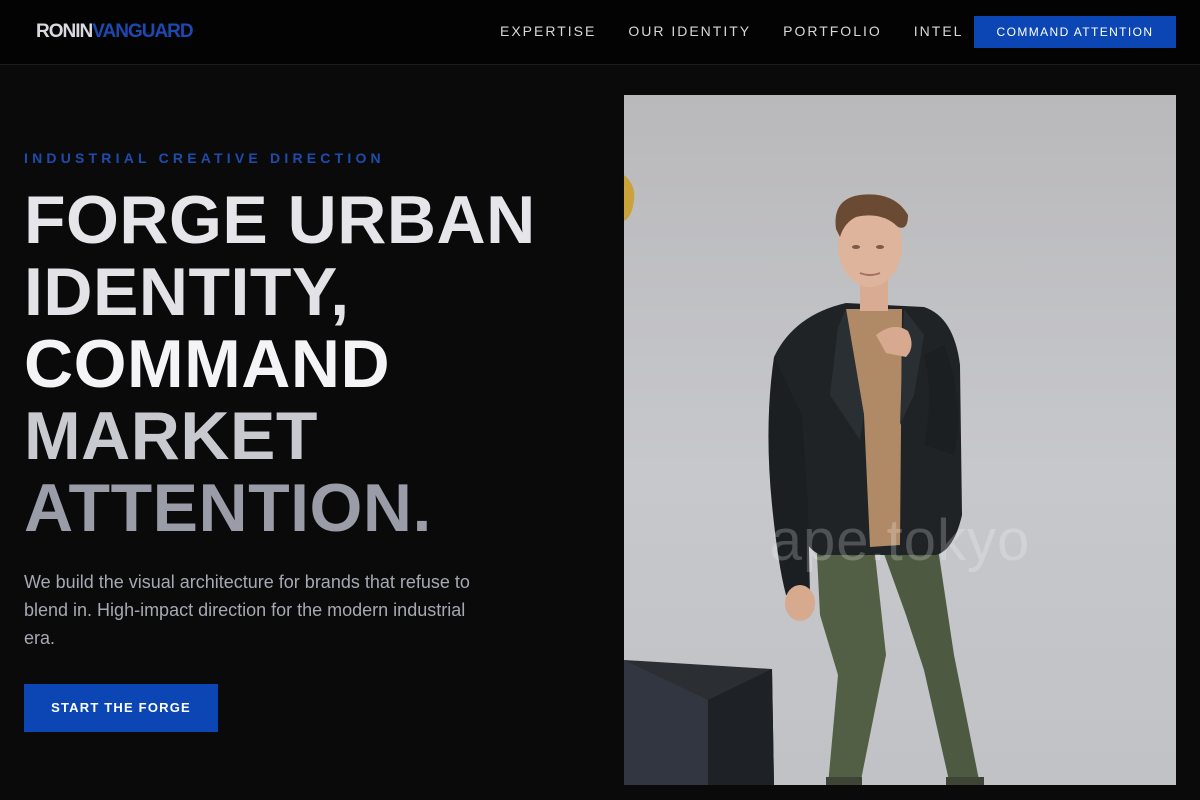 Image resolution: width=1200 pixels, height=800 pixels. I want to click on command-attention-button: COMMAND ATTENTION, so click(1075, 32).